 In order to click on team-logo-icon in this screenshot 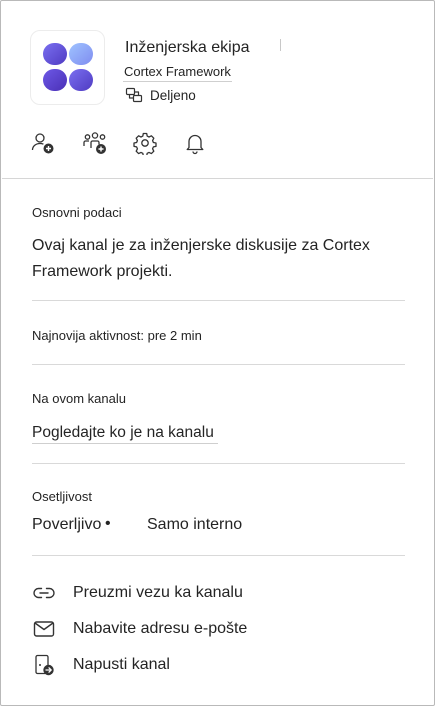, I will do `click(68, 67)`.